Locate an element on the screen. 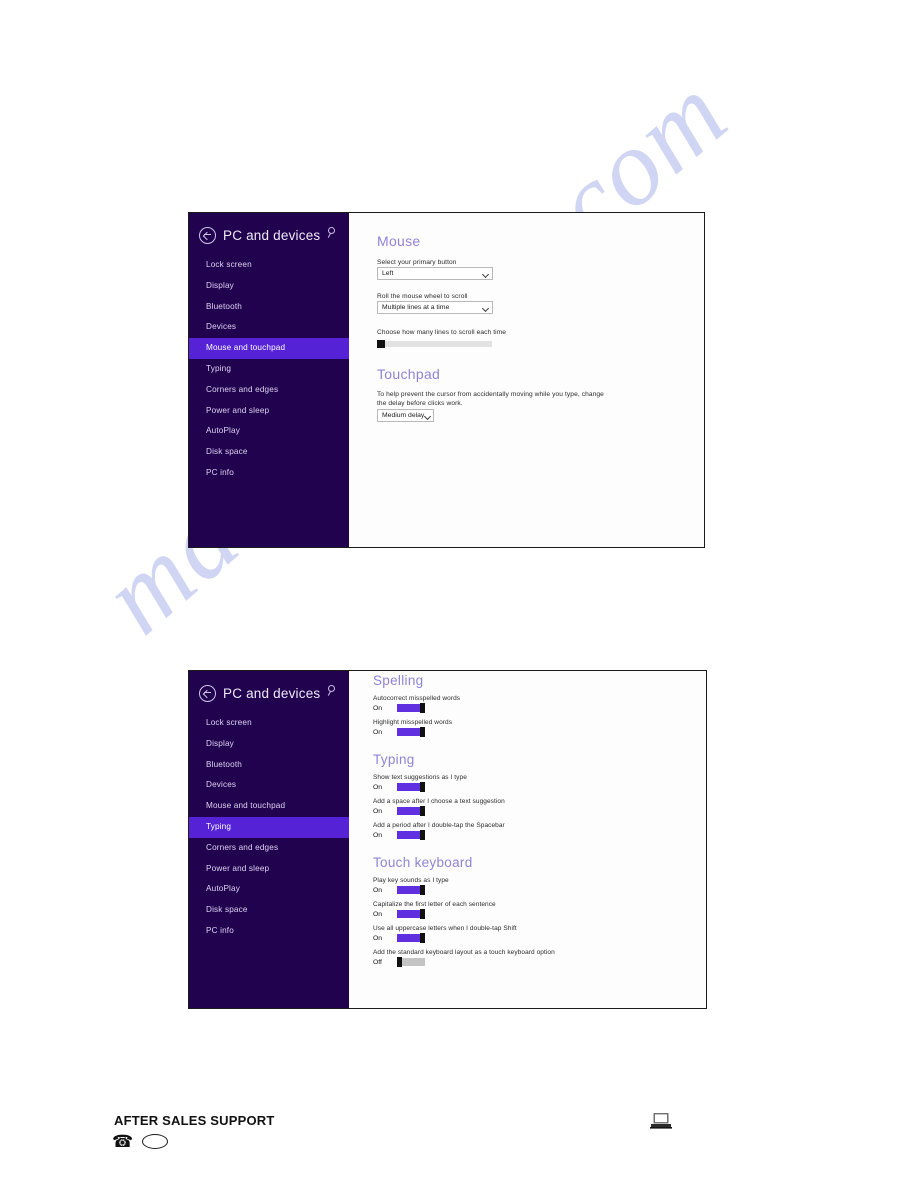 The height and width of the screenshot is (1188, 918). touchpad-delay-select: Medium delay is located at coordinates (405, 415).